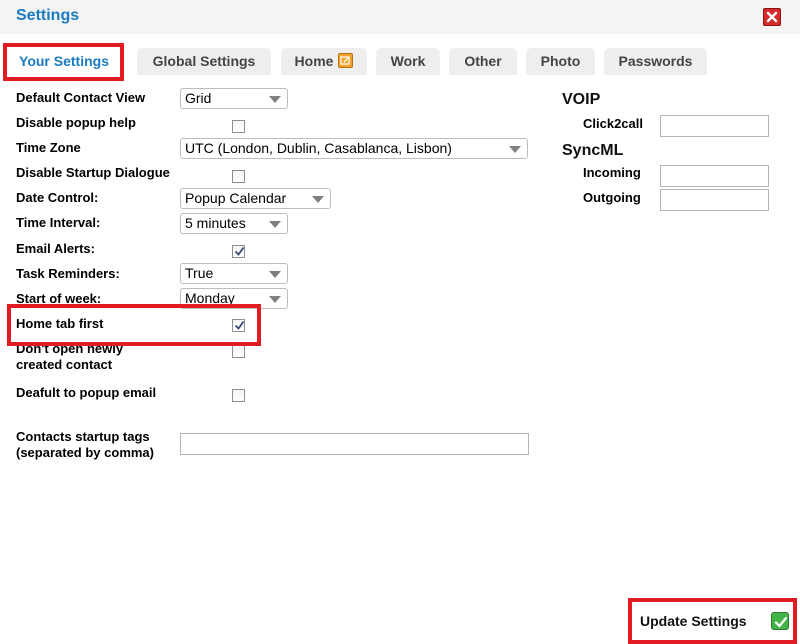 This screenshot has height=644, width=800. Describe the element at coordinates (58, 222) in the screenshot. I see `time-interval-label: Time Interval:` at that location.